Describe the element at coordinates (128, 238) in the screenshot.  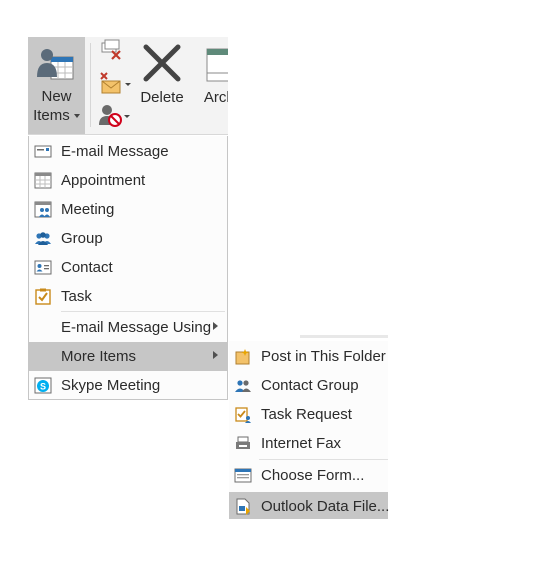
I see `menu-item-group: Group` at that location.